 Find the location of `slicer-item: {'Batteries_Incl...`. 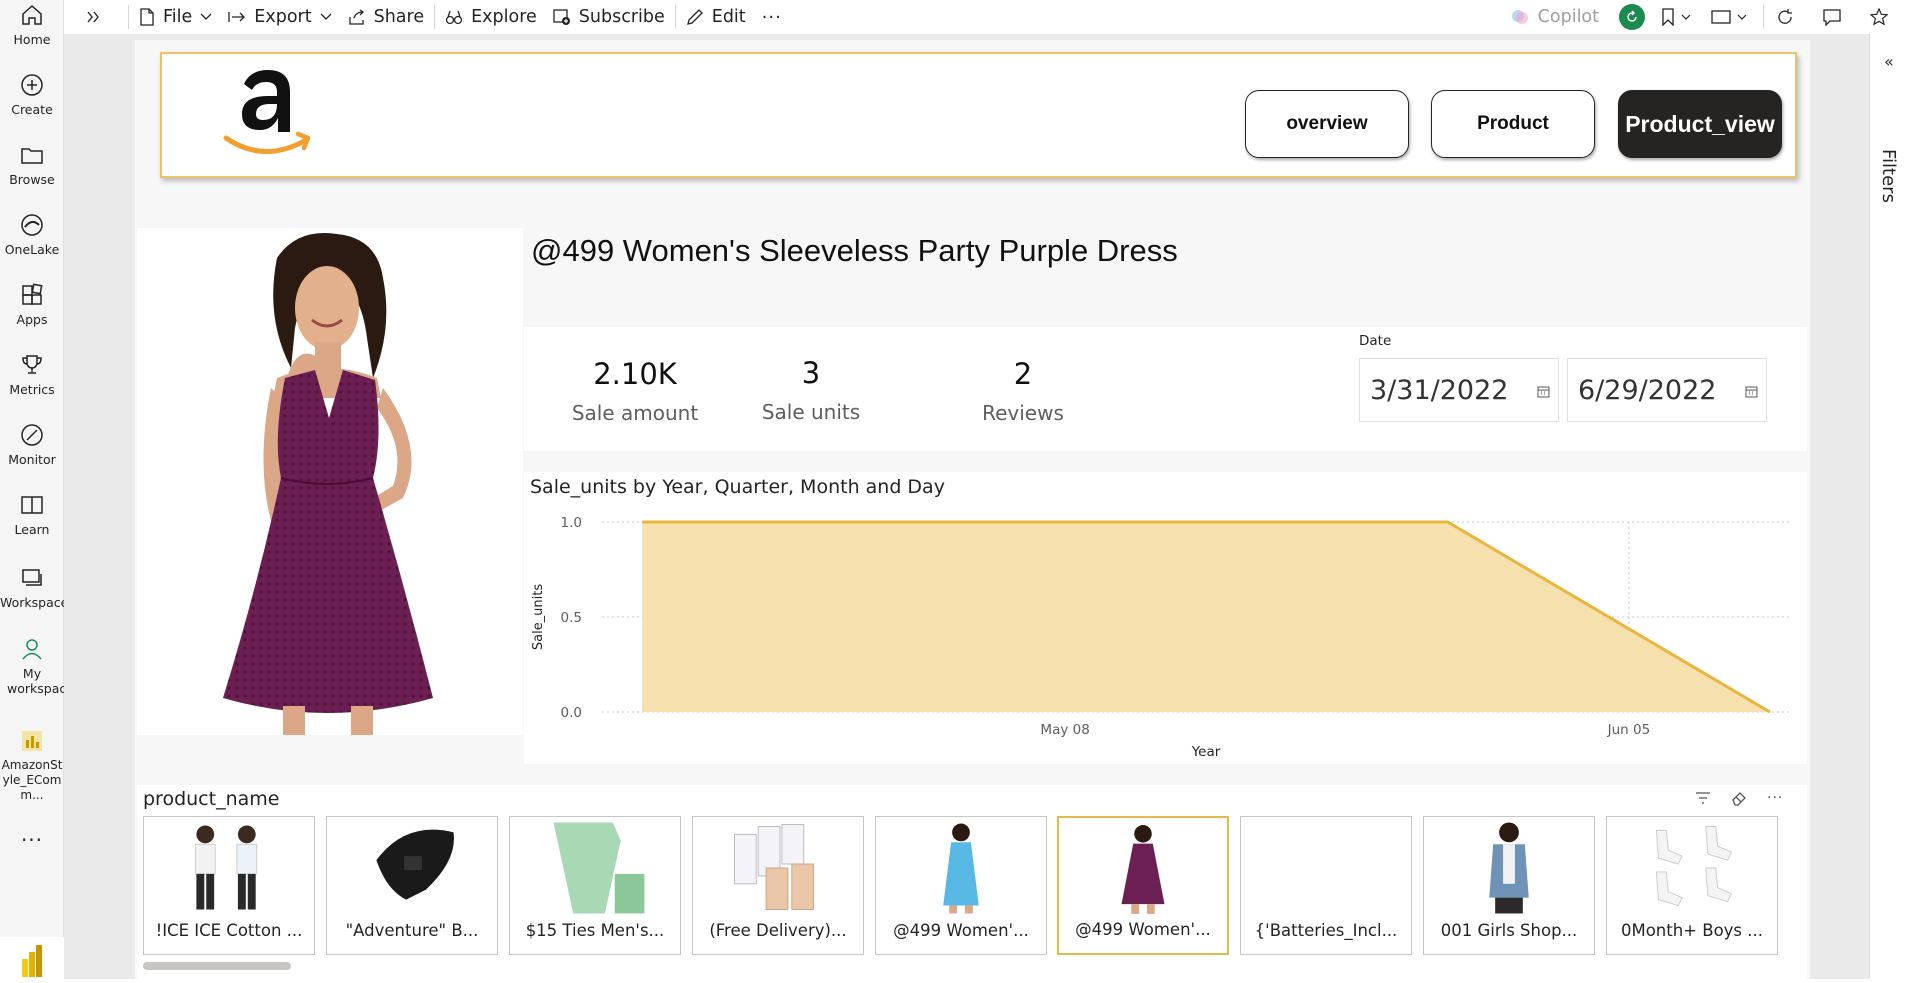

slicer-item: {'Batteries_Incl... is located at coordinates (1326, 885).